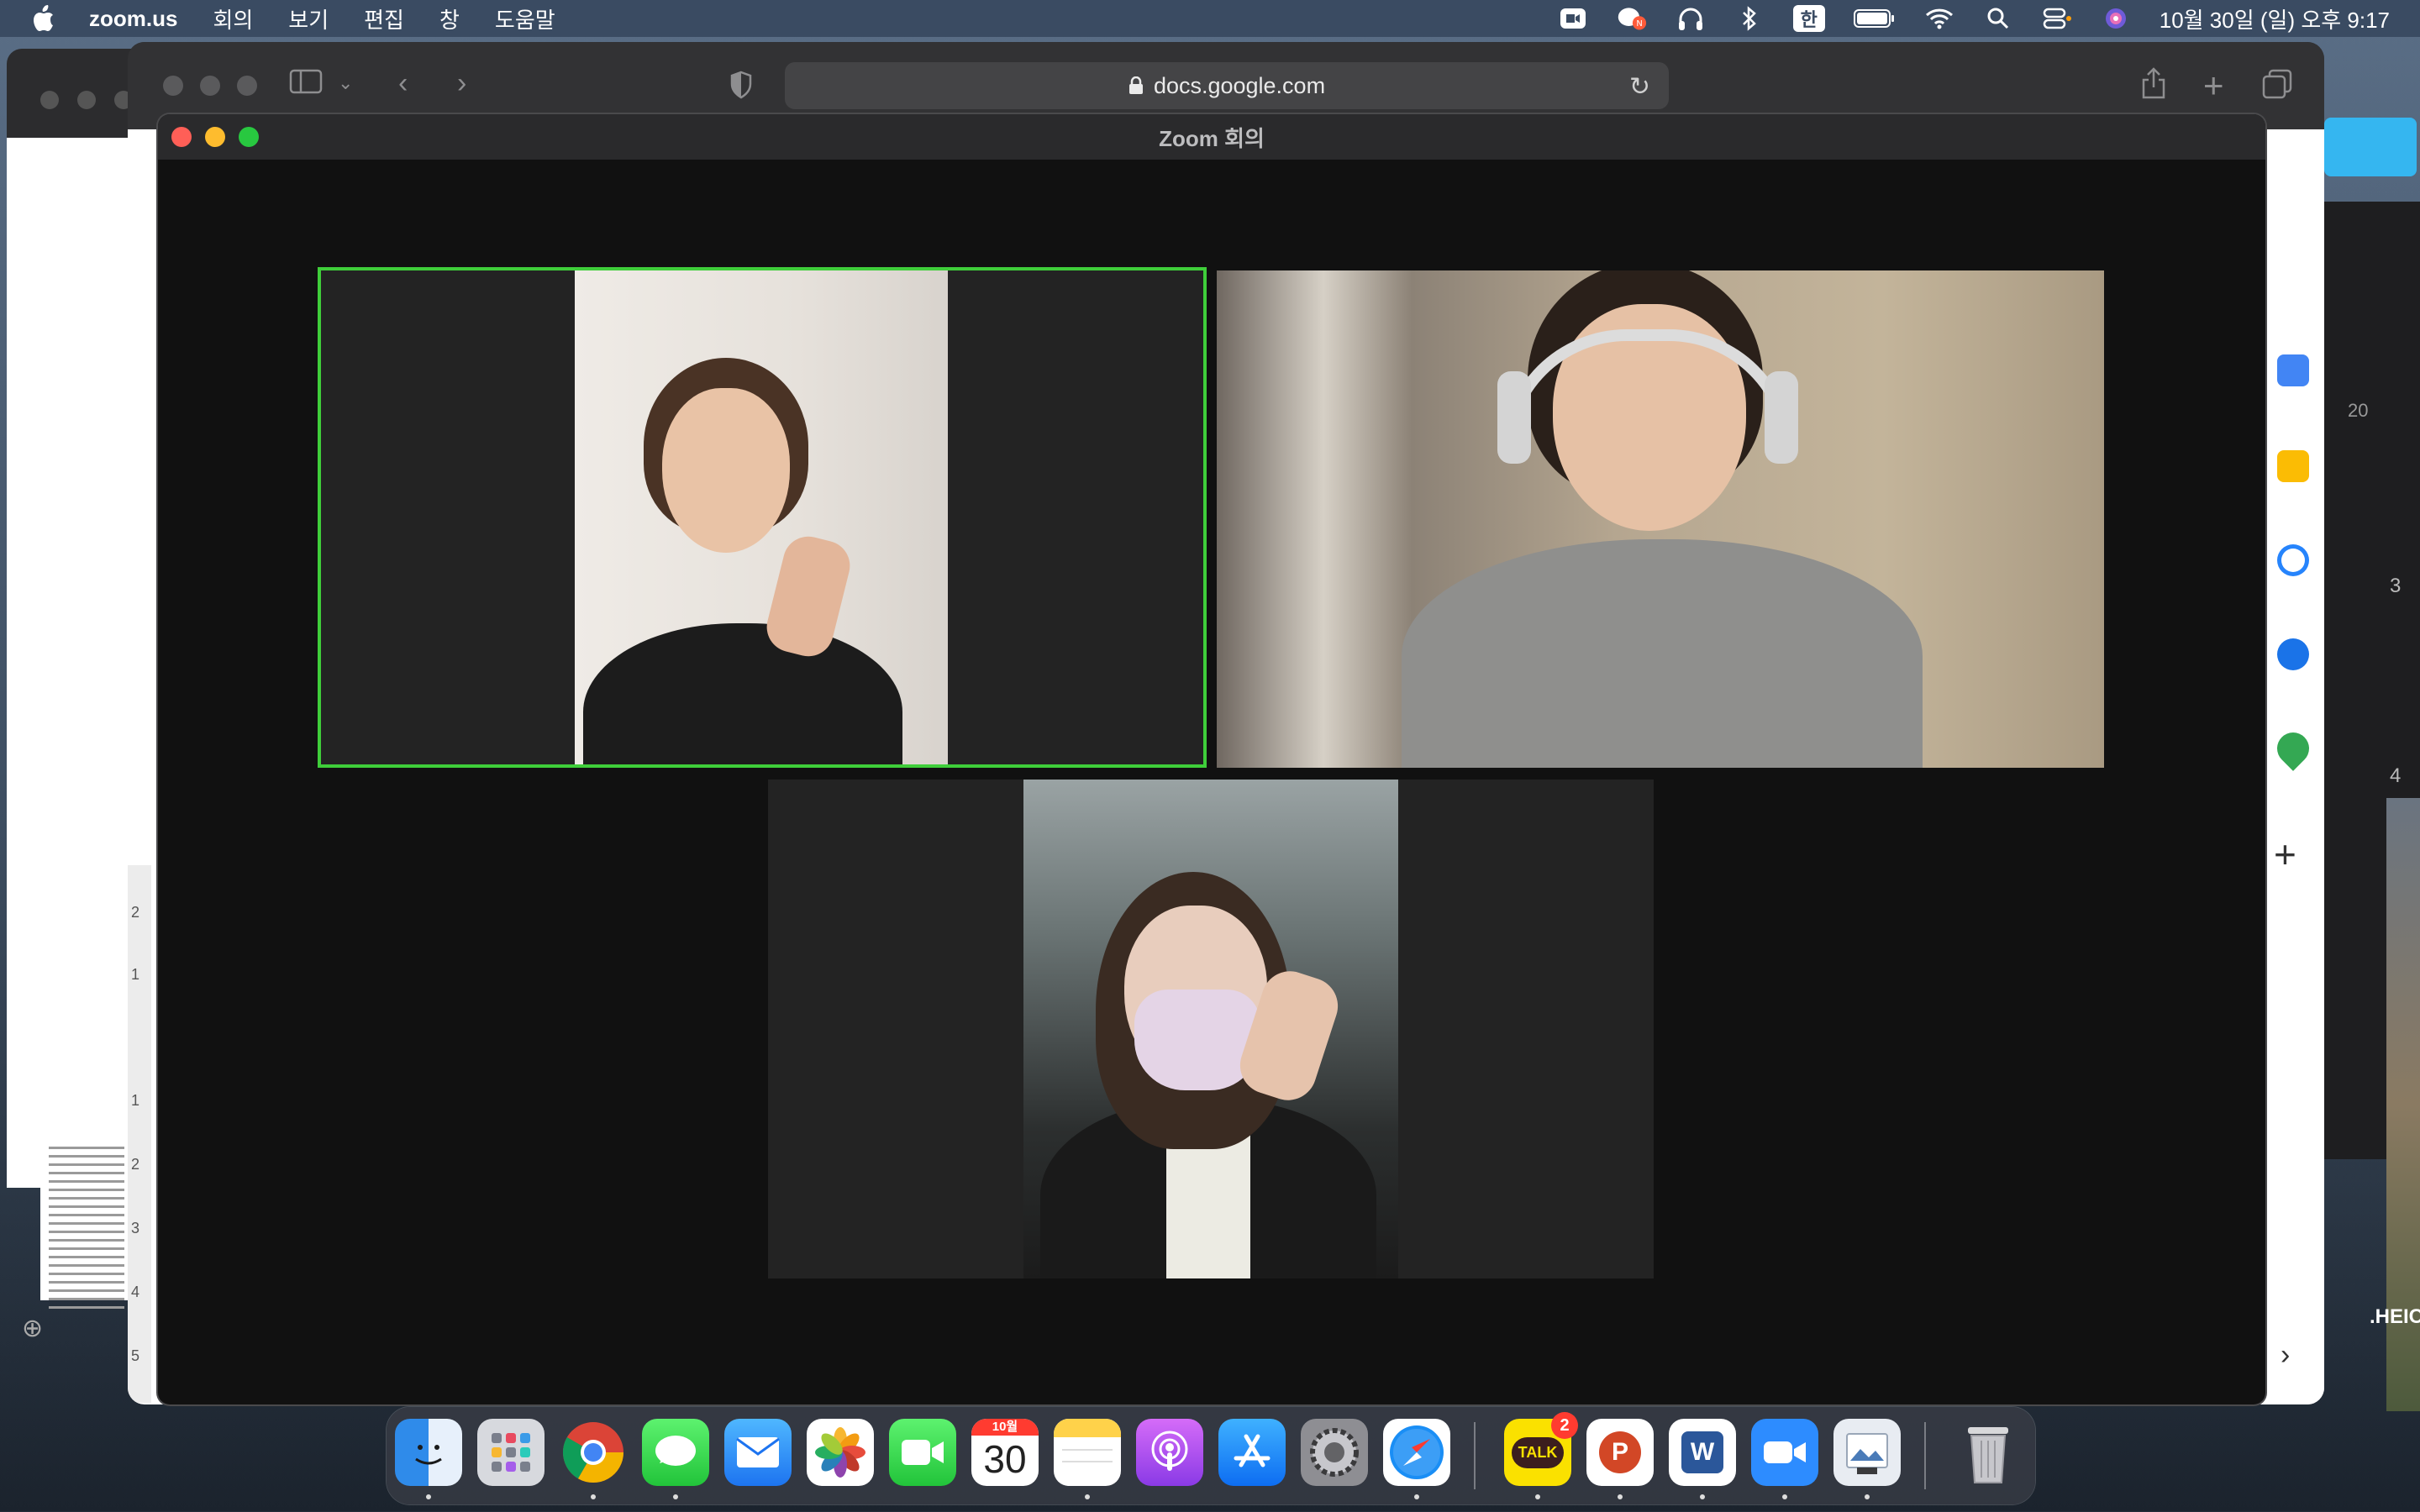 The image size is (2420, 1512). Describe the element at coordinates (1974, 18) in the screenshot. I see `status-area: N 한 10월 30일 (일) 오후 9:17` at that location.